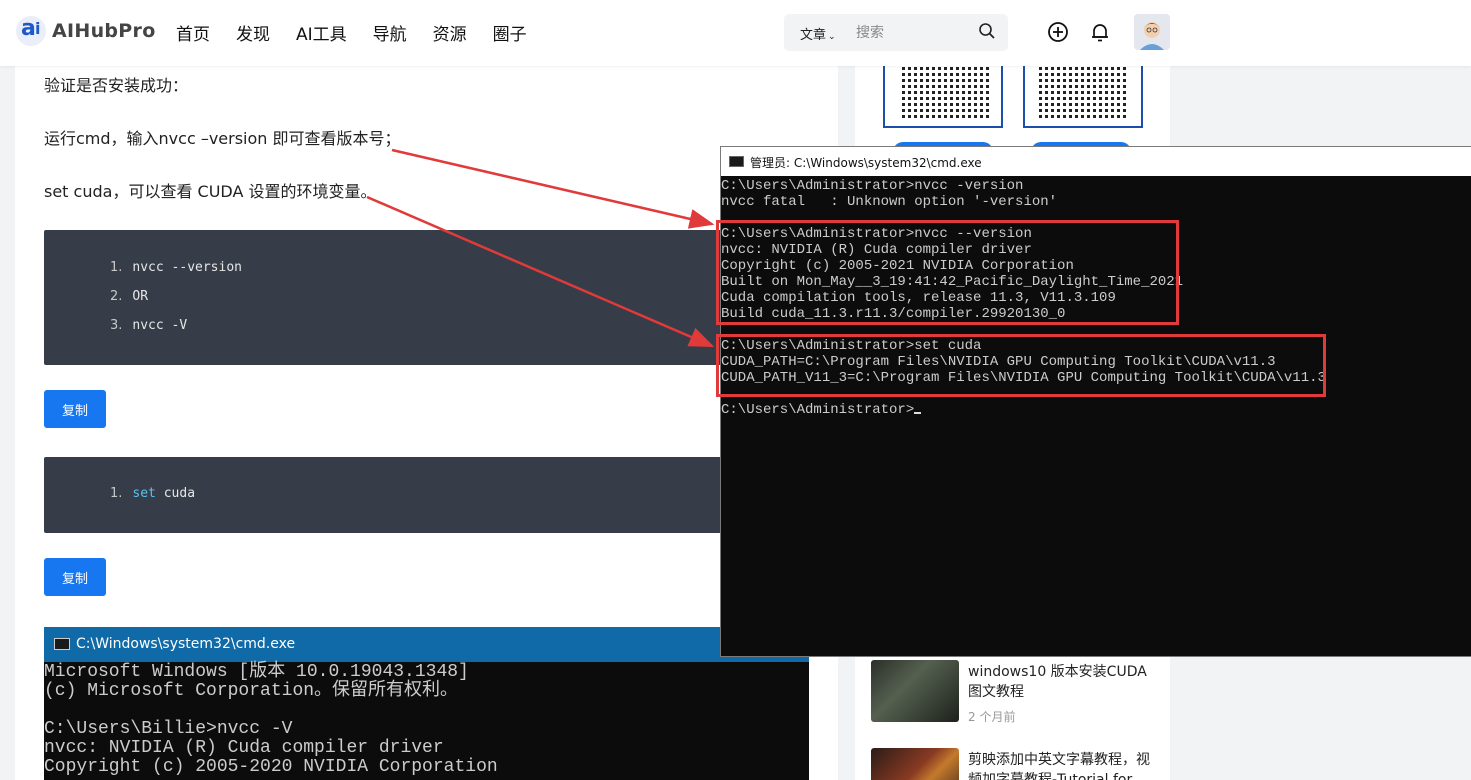 The width and height of the screenshot is (1471, 780). I want to click on post-title: 剪映添加中英文字幕教程，视频加字幕教程-Tutorial for, so click(1063, 765).